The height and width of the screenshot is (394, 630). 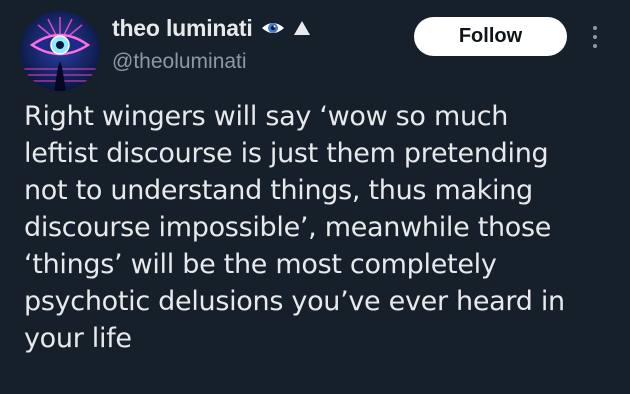 I want to click on tweet-text-line: psychotic delusions you’ve ever heard in, so click(x=294, y=301).